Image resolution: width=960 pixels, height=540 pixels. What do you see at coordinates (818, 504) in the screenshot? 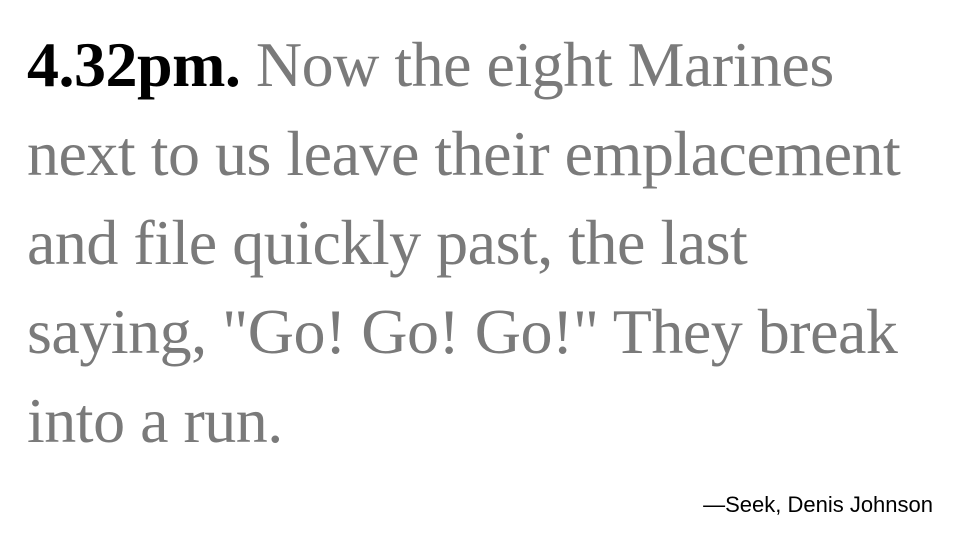
I see `quote-attribution: —Seek, Denis Johnson` at bounding box center [818, 504].